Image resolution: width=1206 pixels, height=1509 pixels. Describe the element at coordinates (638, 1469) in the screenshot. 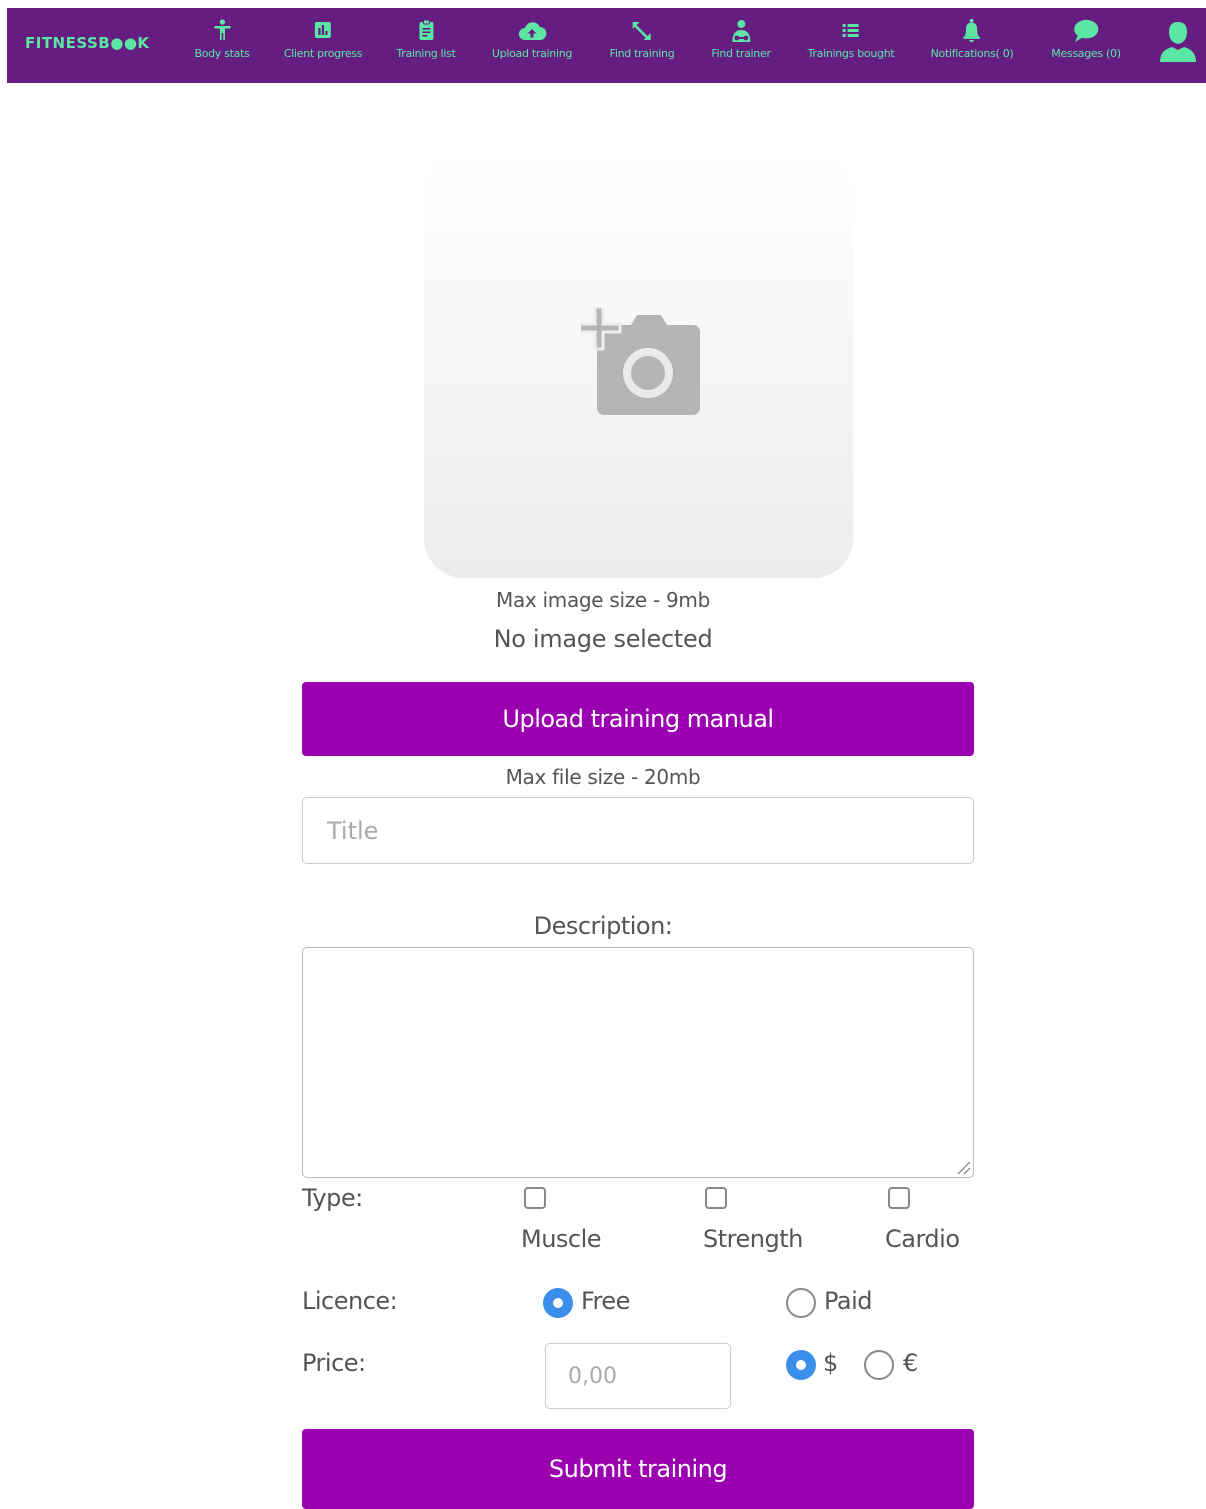

I see `submit-training-button: Submit training` at that location.